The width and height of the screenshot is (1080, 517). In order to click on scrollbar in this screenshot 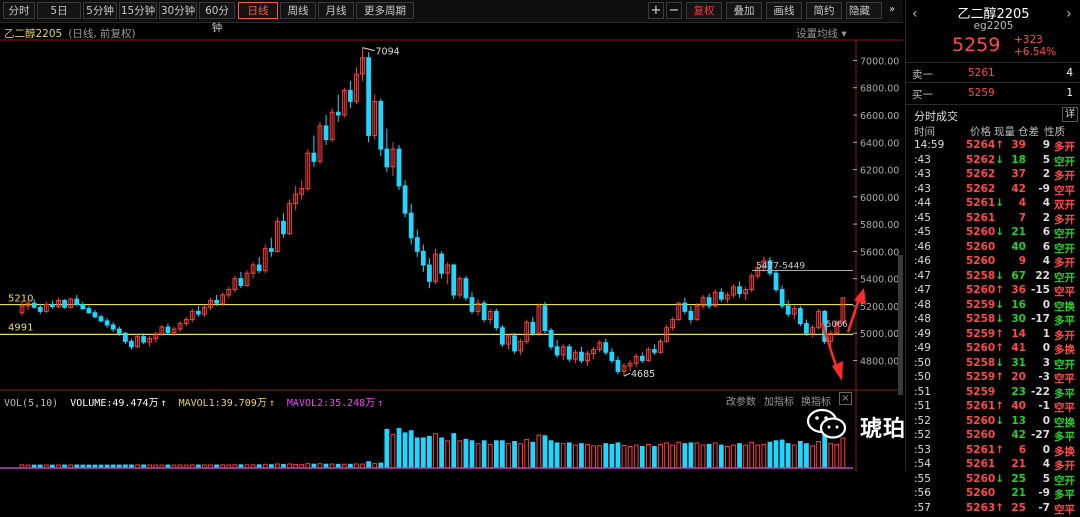, I will do `click(900, 325)`.